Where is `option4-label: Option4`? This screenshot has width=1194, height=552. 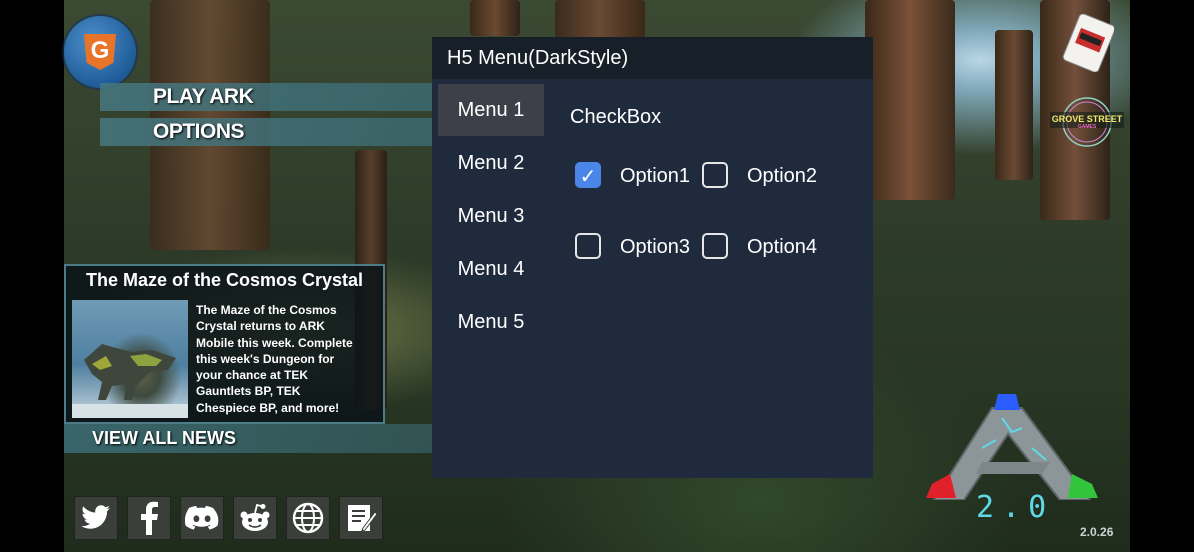
option4-label: Option4 is located at coordinates (782, 247).